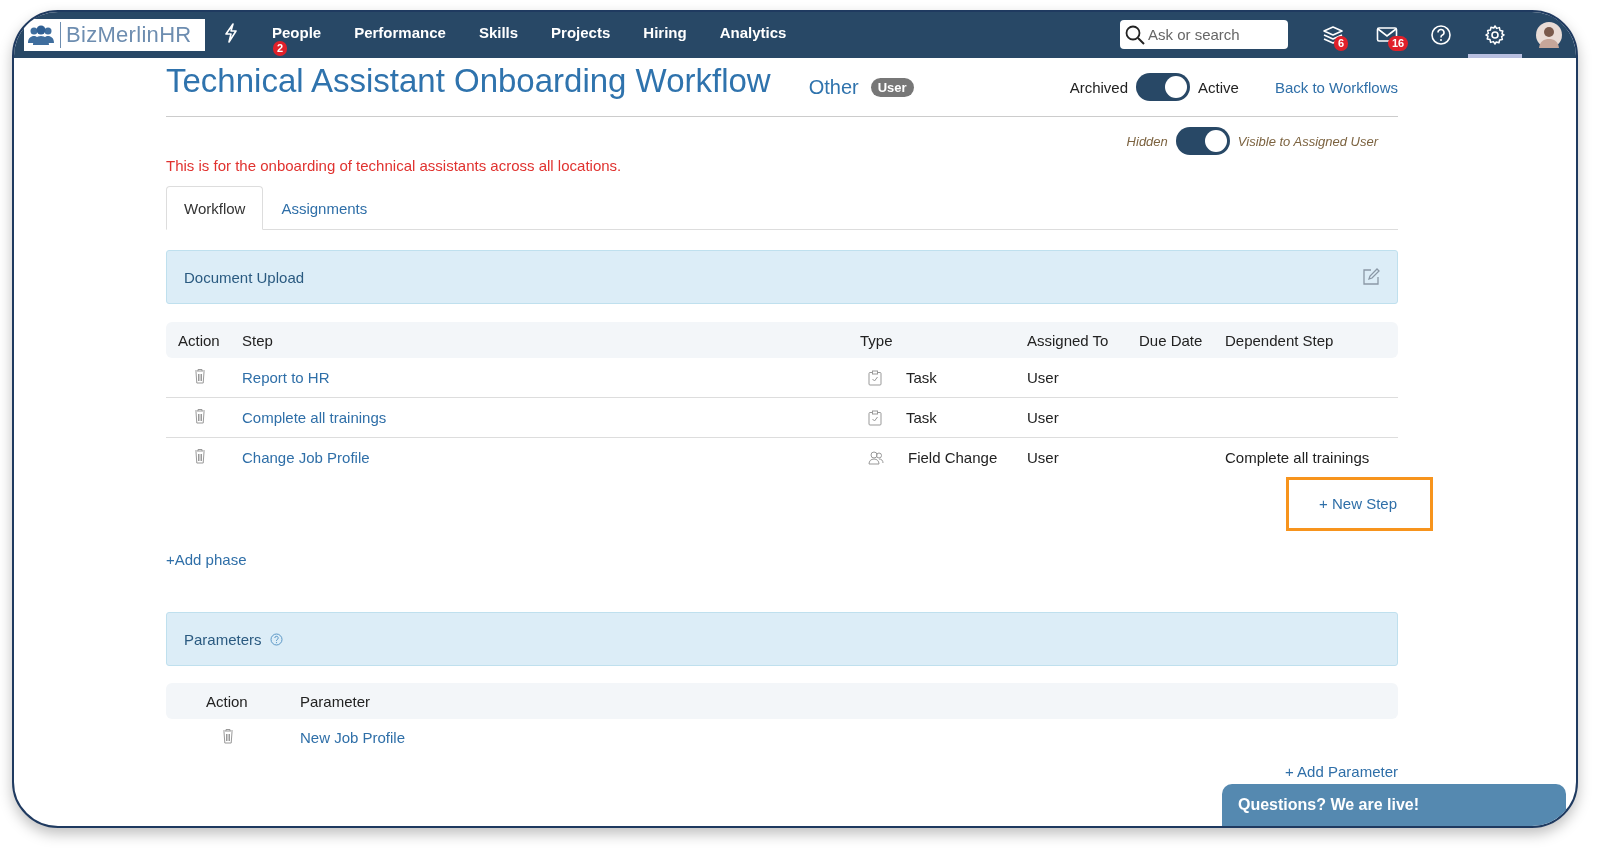 The image size is (1600, 853). I want to click on visibility-toggle, so click(1202, 141).